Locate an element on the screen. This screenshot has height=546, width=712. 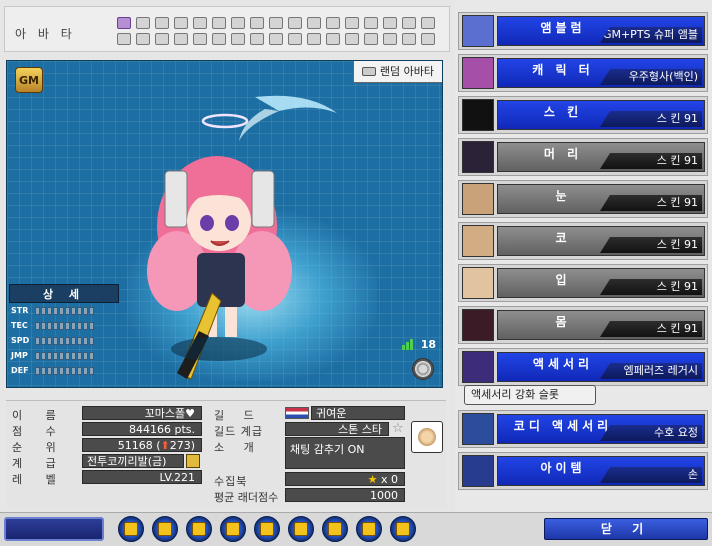
level-value: LV.221 is located at coordinates (142, 477).